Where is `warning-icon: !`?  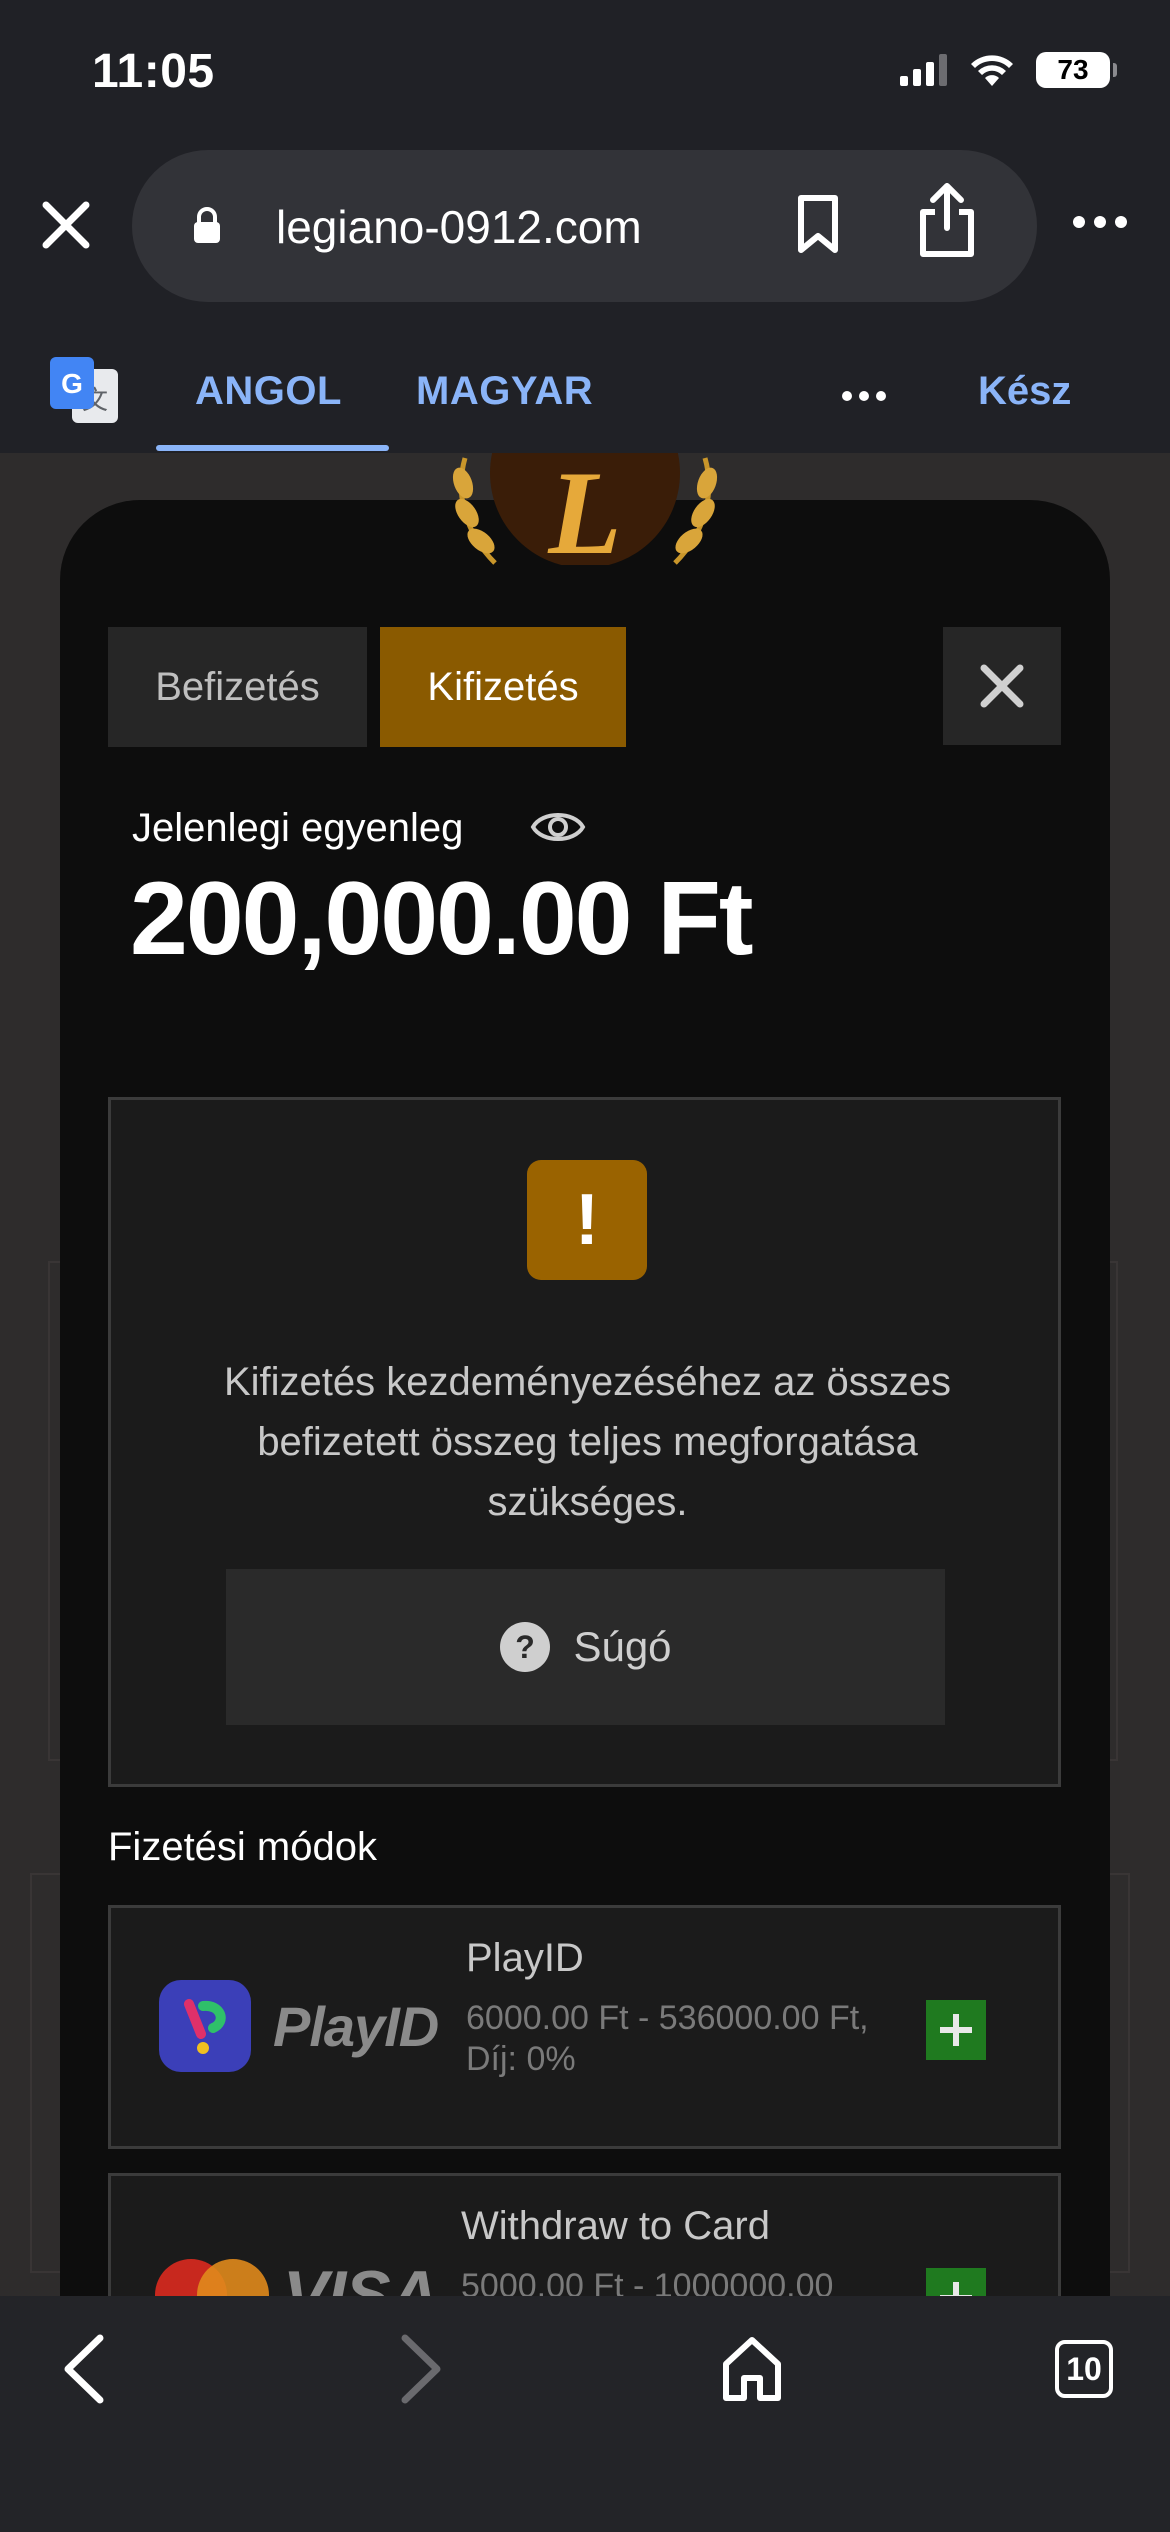
warning-icon: ! is located at coordinates (587, 1220).